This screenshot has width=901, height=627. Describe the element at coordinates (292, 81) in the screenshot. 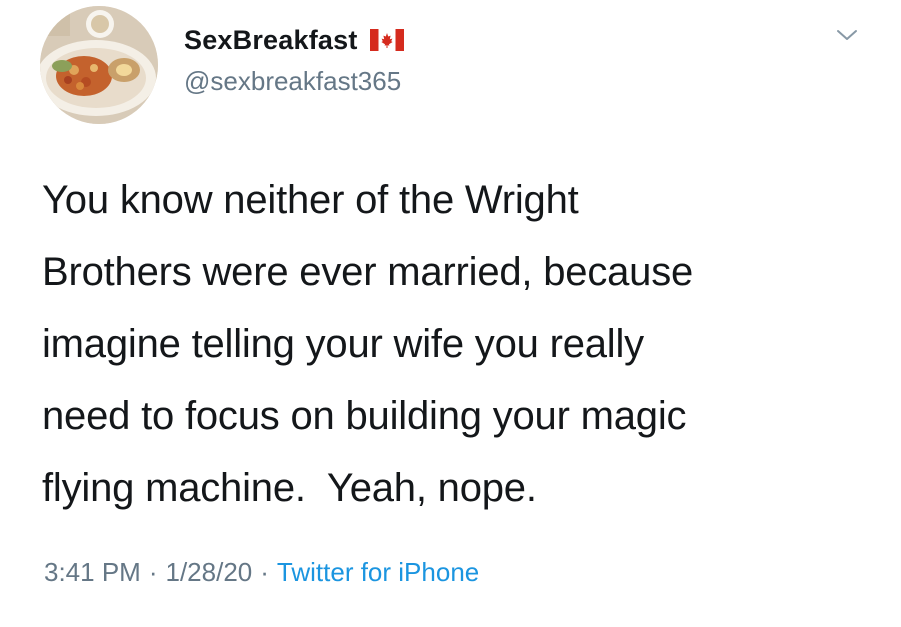

I see `user-handle: @sexbreakfast365` at that location.